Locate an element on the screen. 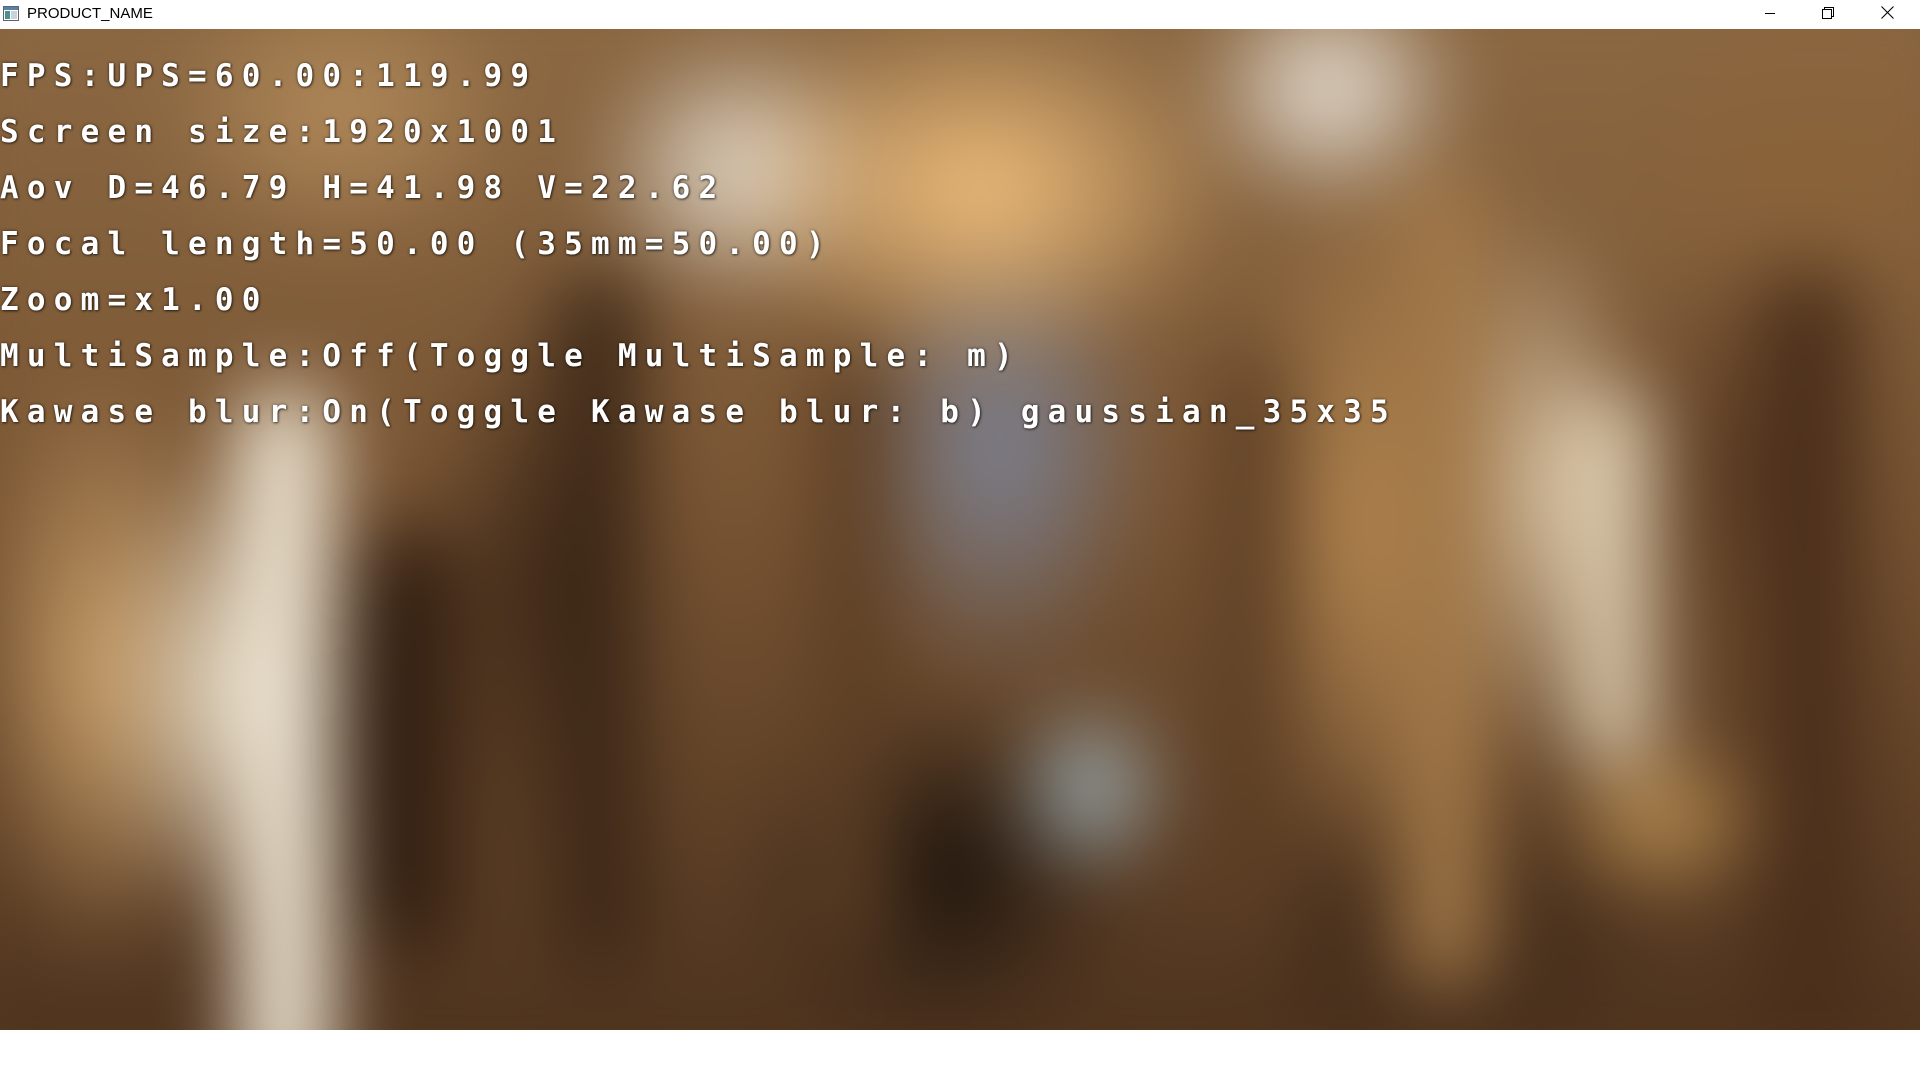 The image size is (1920, 1080). multisample-status: MultiSample:Off(Toggle MultiSample: m) is located at coordinates (510, 356).